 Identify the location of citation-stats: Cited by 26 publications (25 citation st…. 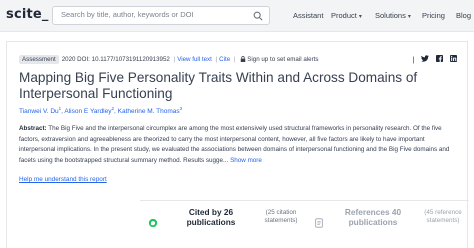
(304, 224).